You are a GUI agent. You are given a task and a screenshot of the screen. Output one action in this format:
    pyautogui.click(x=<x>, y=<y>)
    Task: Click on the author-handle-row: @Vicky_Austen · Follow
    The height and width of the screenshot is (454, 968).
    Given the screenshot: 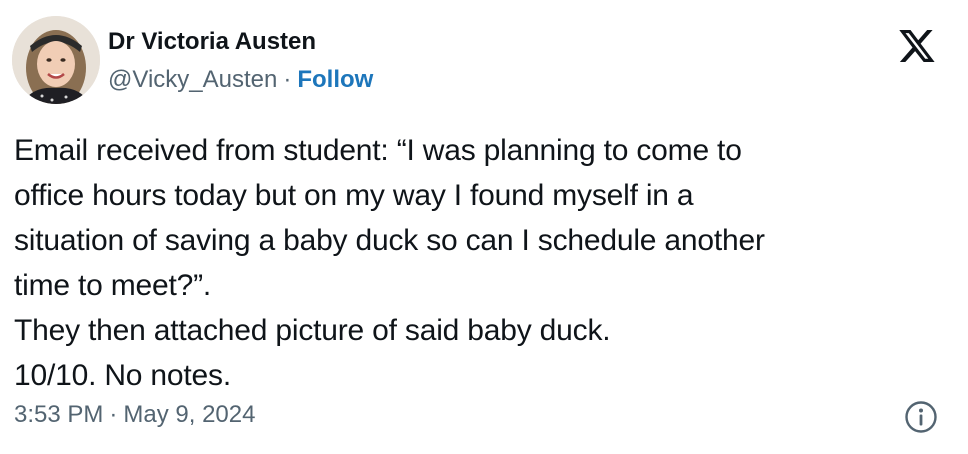 What is the action you would take?
    pyautogui.click(x=240, y=80)
    